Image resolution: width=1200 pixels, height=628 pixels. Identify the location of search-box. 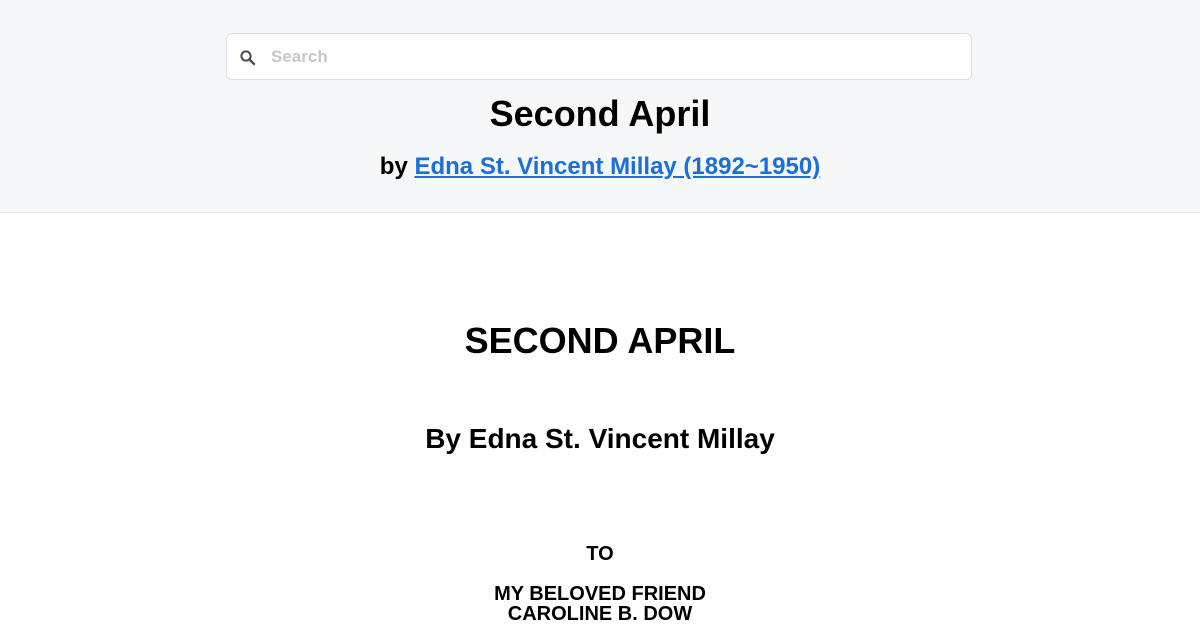
(599, 56).